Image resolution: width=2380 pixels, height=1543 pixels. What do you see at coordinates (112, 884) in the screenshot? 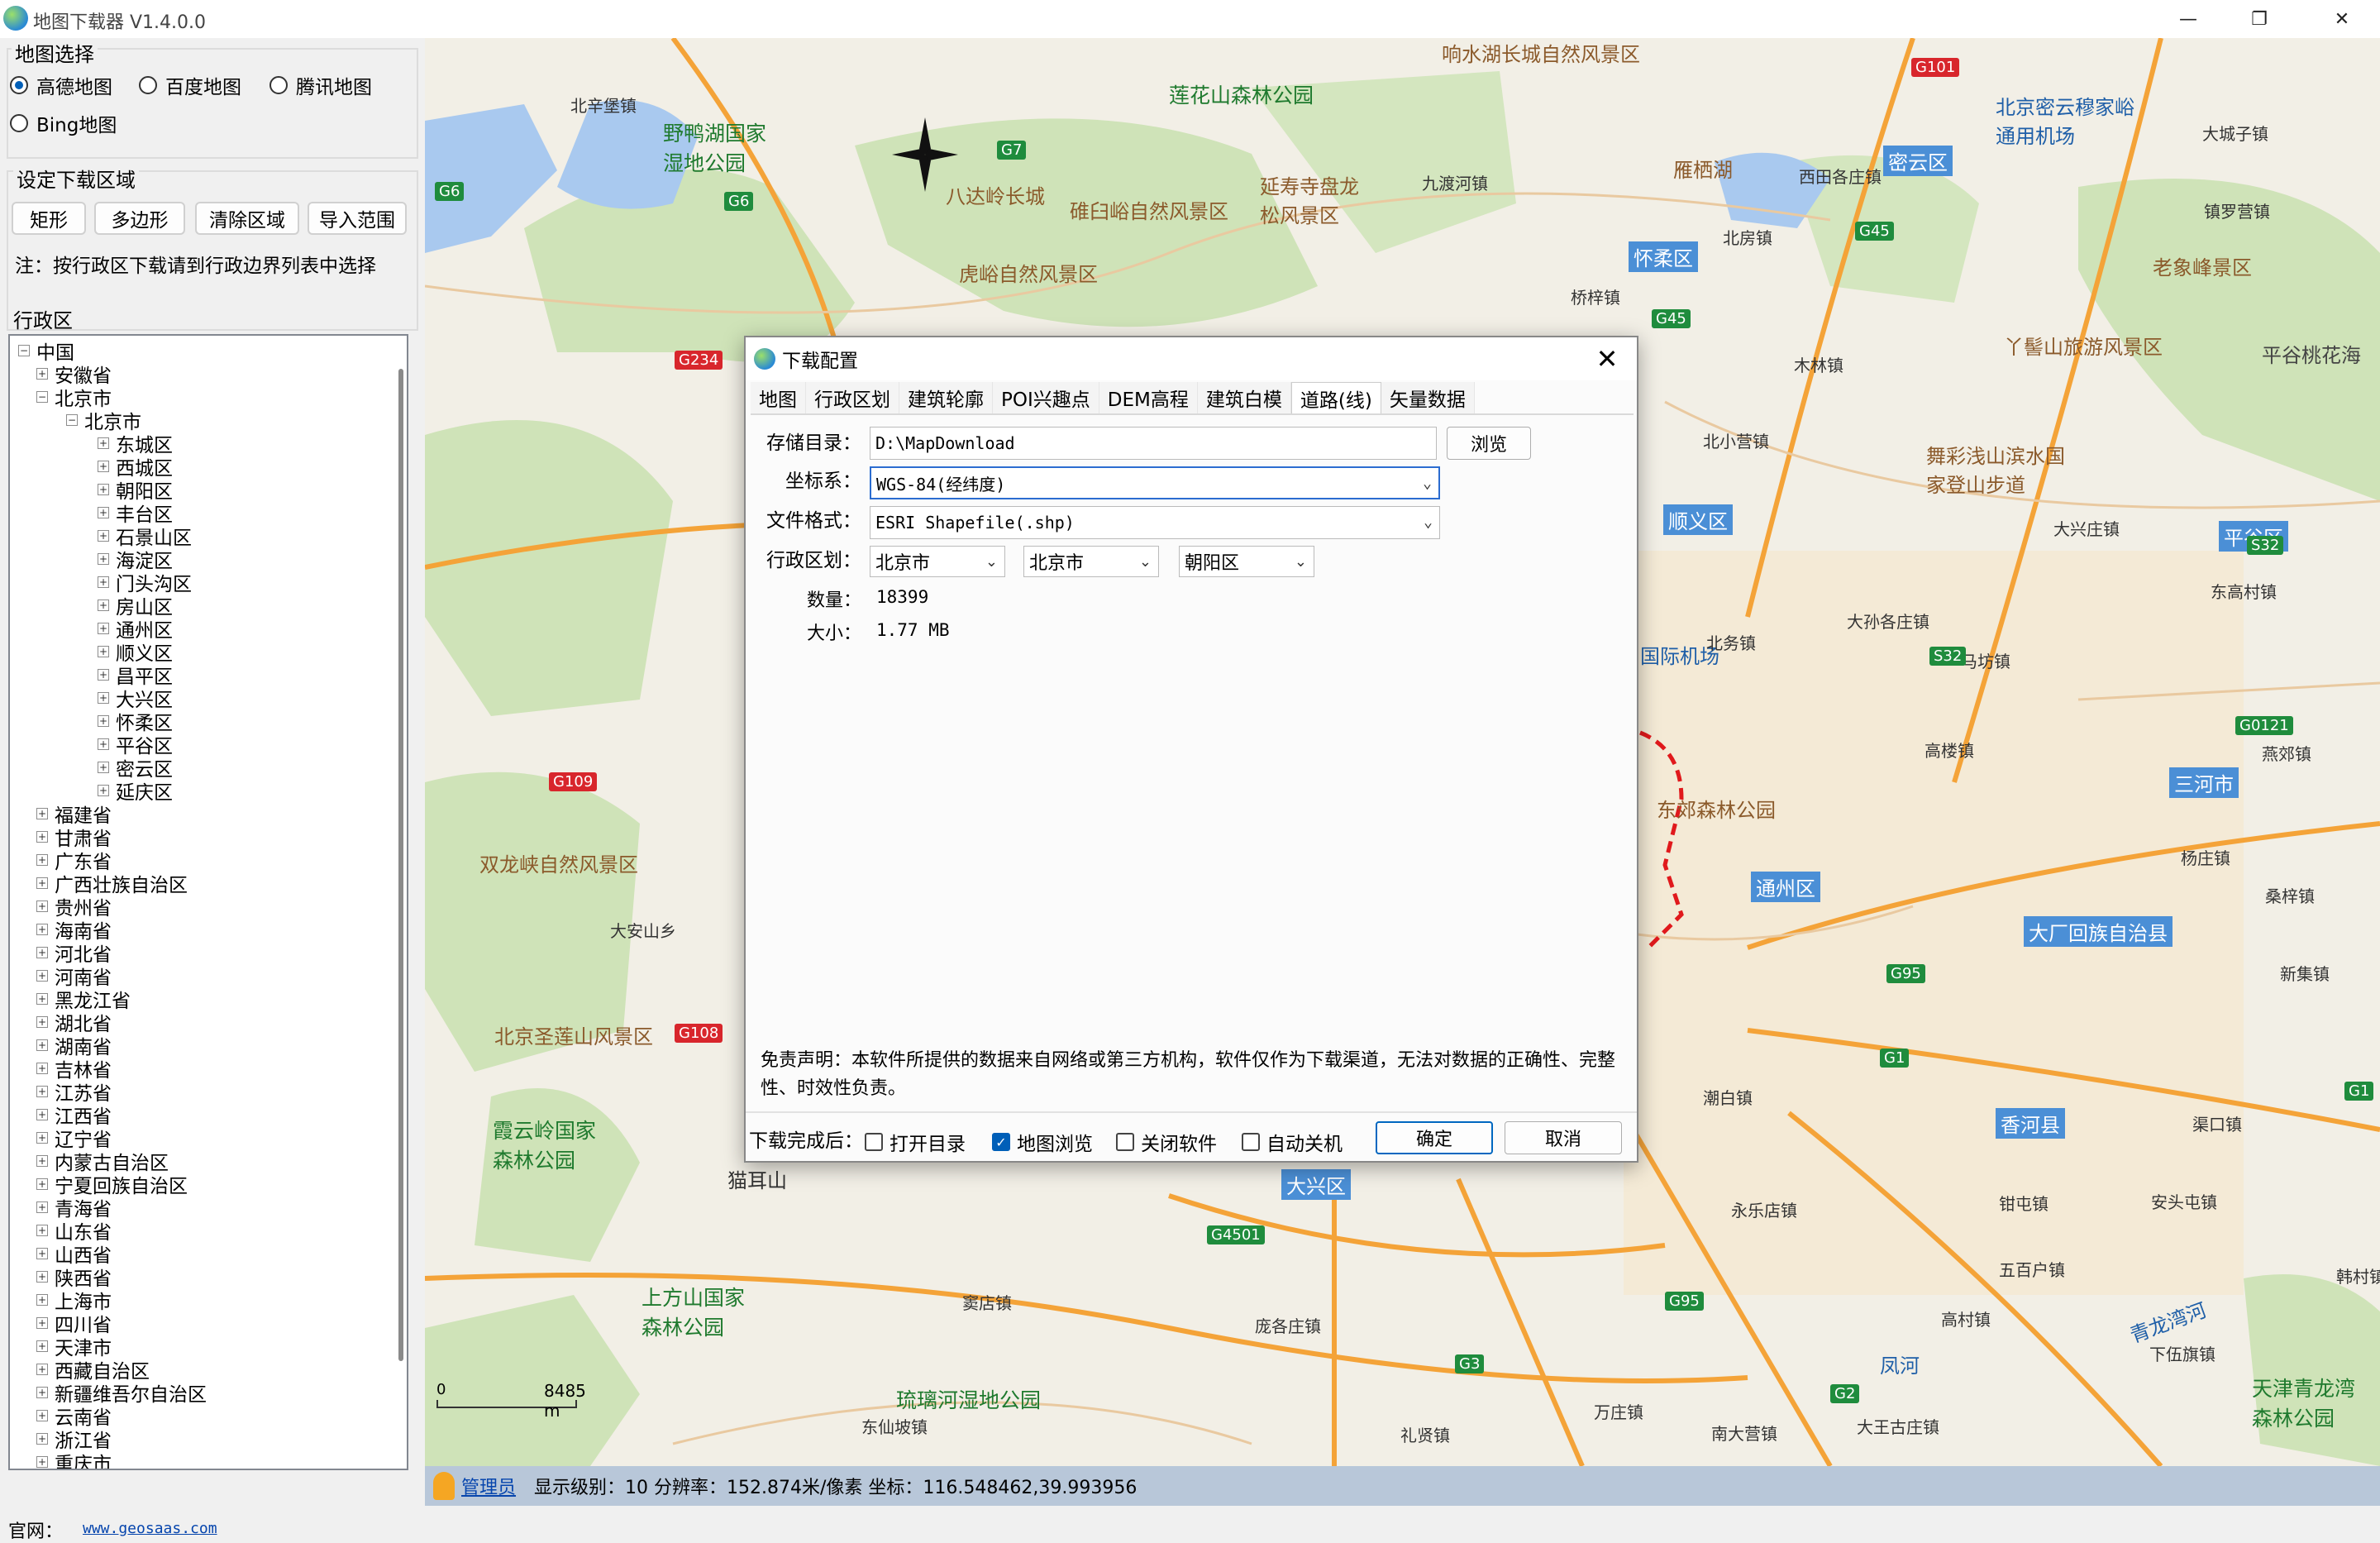
I see `tree-node: + 广西壮族自治区` at bounding box center [112, 884].